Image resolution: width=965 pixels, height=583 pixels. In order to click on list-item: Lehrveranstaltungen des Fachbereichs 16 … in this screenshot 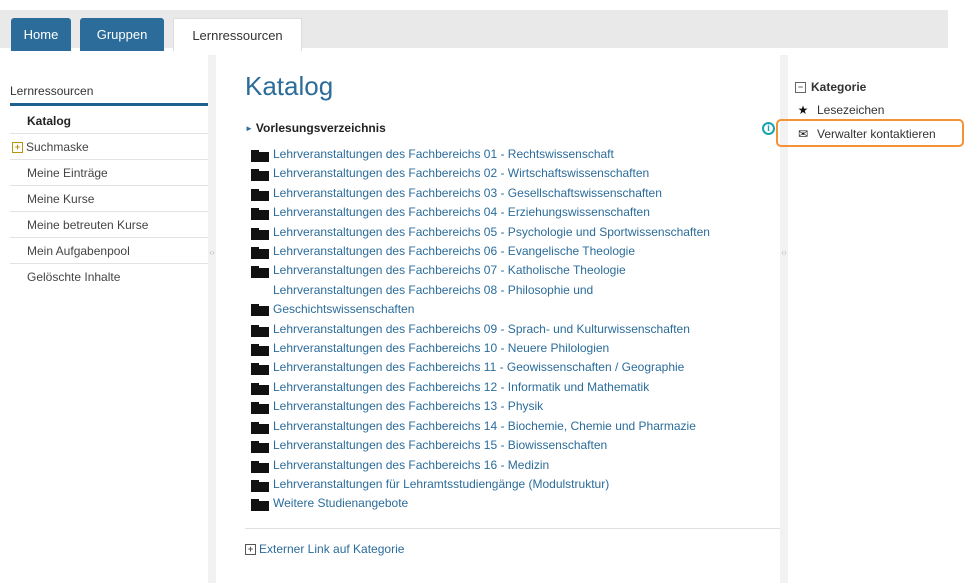, I will do `click(513, 465)`.